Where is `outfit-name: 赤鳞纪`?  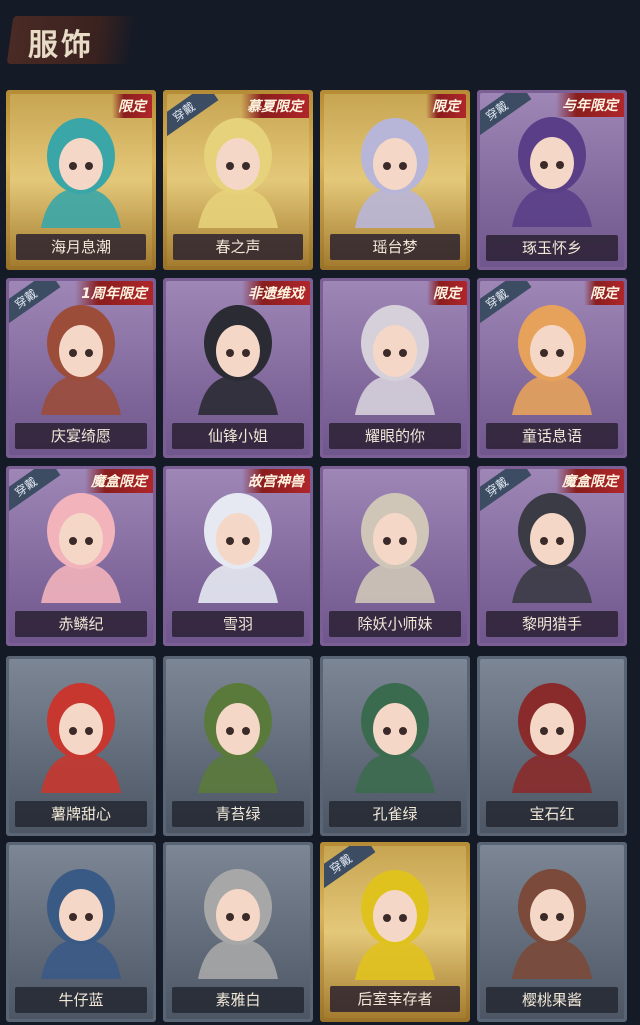 outfit-name: 赤鳞纪 is located at coordinates (81, 624).